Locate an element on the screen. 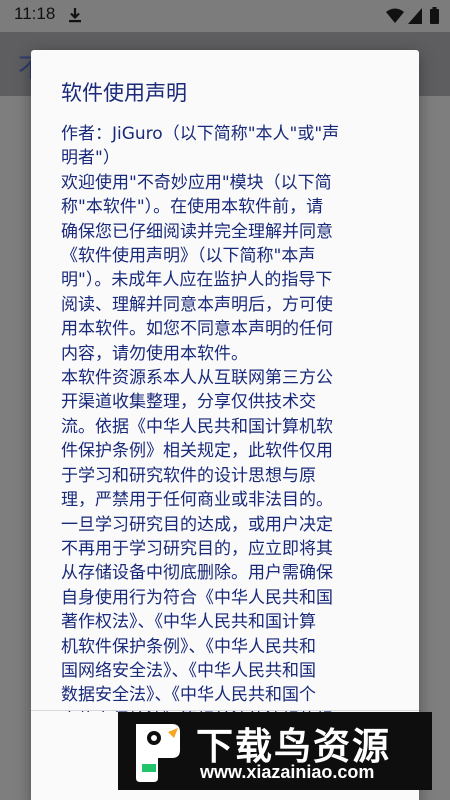  dialog-text-line: 件保护条例》相关规定，此软件仅用 is located at coordinates (197, 451).